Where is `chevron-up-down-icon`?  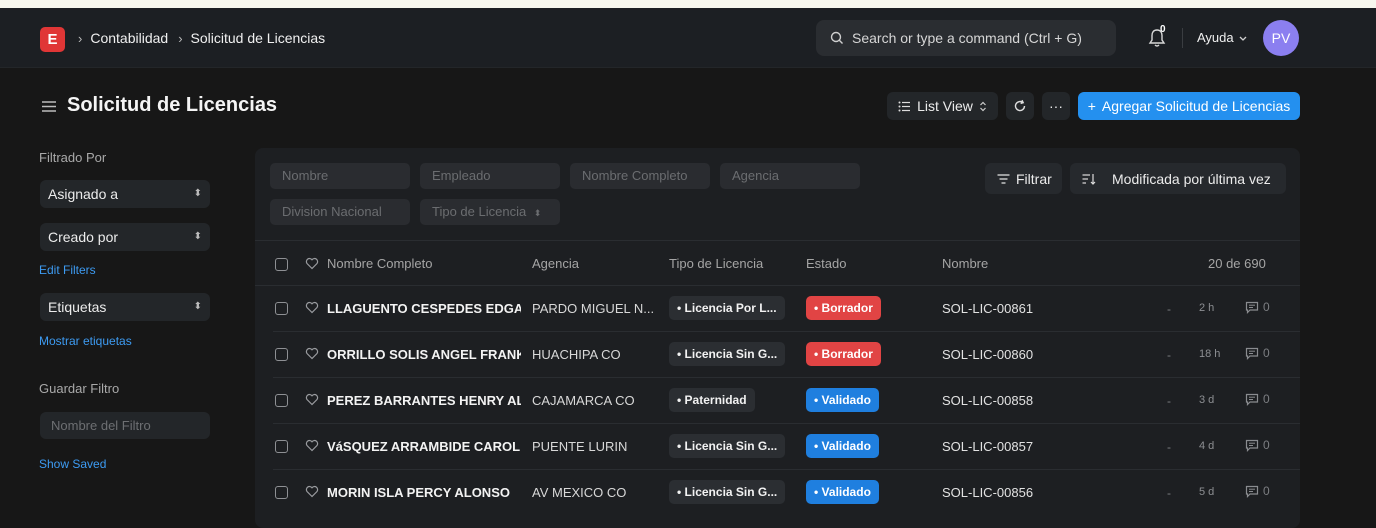 chevron-up-down-icon is located at coordinates (982, 106).